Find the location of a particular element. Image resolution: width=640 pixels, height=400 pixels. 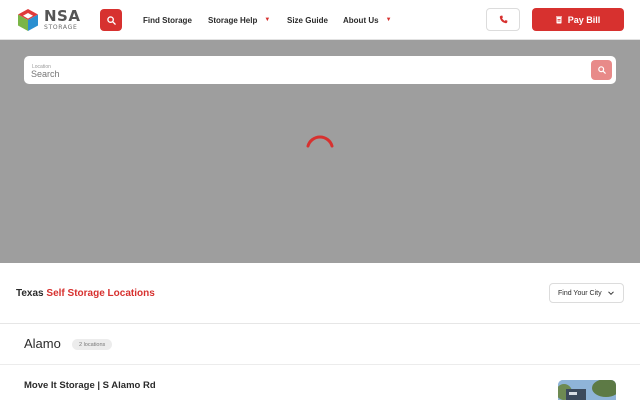

facility-photo is located at coordinates (587, 390).